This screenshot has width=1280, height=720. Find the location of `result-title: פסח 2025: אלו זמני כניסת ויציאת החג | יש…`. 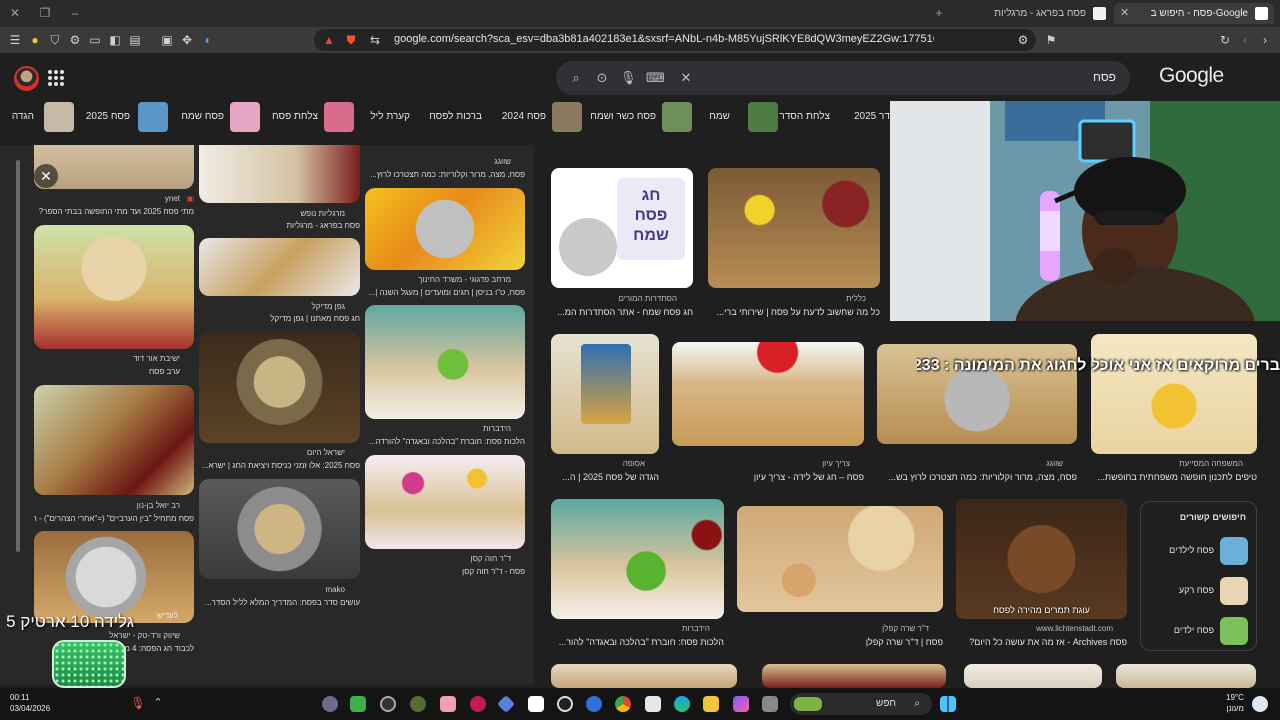

result-title: פסח 2025: אלו זמני כניסת ויציאת החג | יש… is located at coordinates (279, 465).